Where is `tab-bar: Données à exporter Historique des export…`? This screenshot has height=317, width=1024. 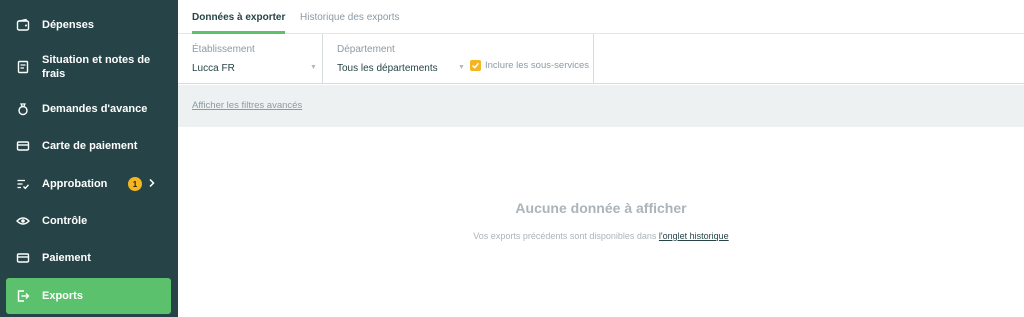
tab-bar: Données à exporter Historique des export… is located at coordinates (601, 17).